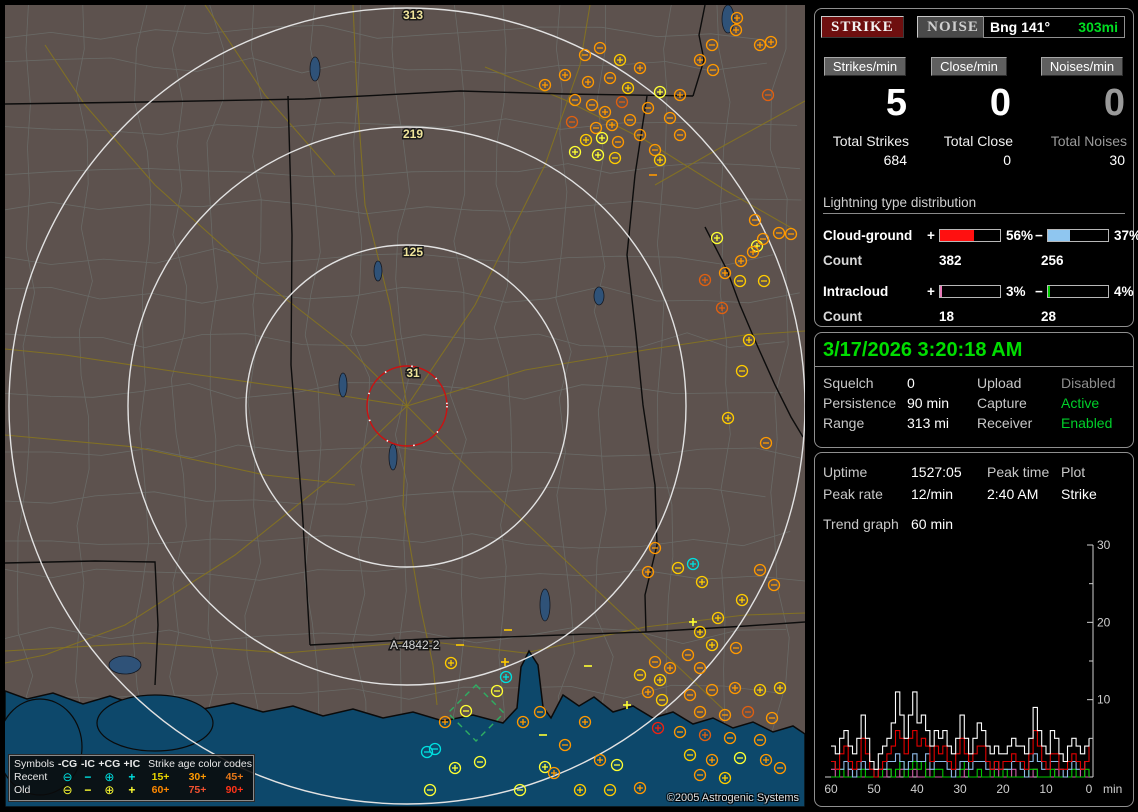 The height and width of the screenshot is (812, 1138). I want to click on status-row: Range 313 mi Receiver Enabled, so click(974, 423).